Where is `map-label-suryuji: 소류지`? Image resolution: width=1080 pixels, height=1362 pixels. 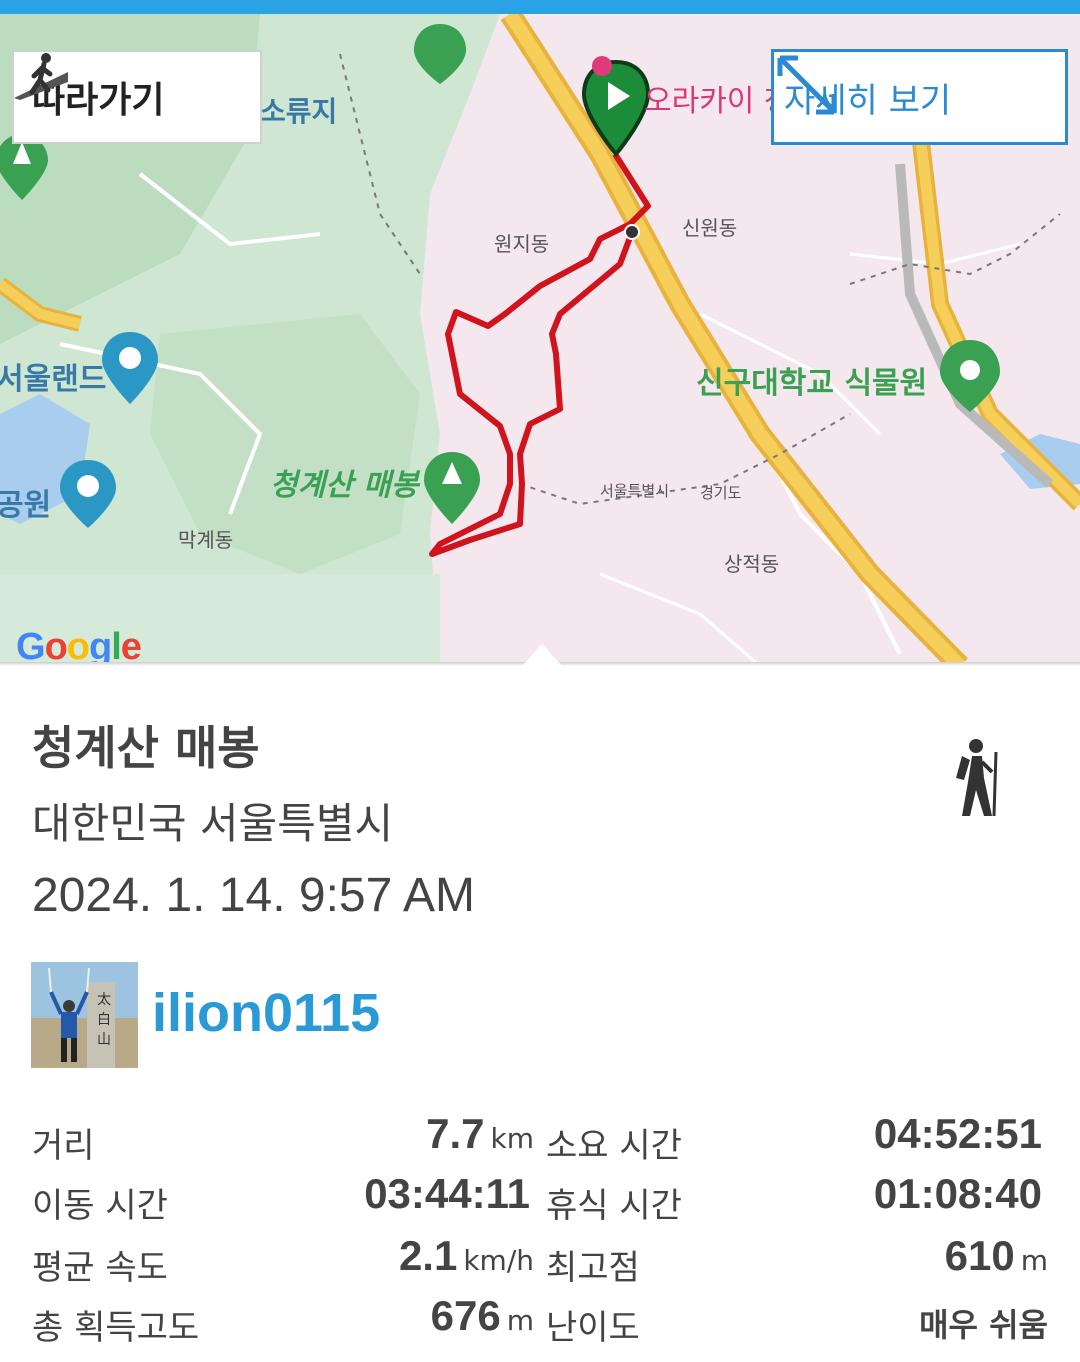 map-label-suryuji: 소류지 is located at coordinates (299, 111).